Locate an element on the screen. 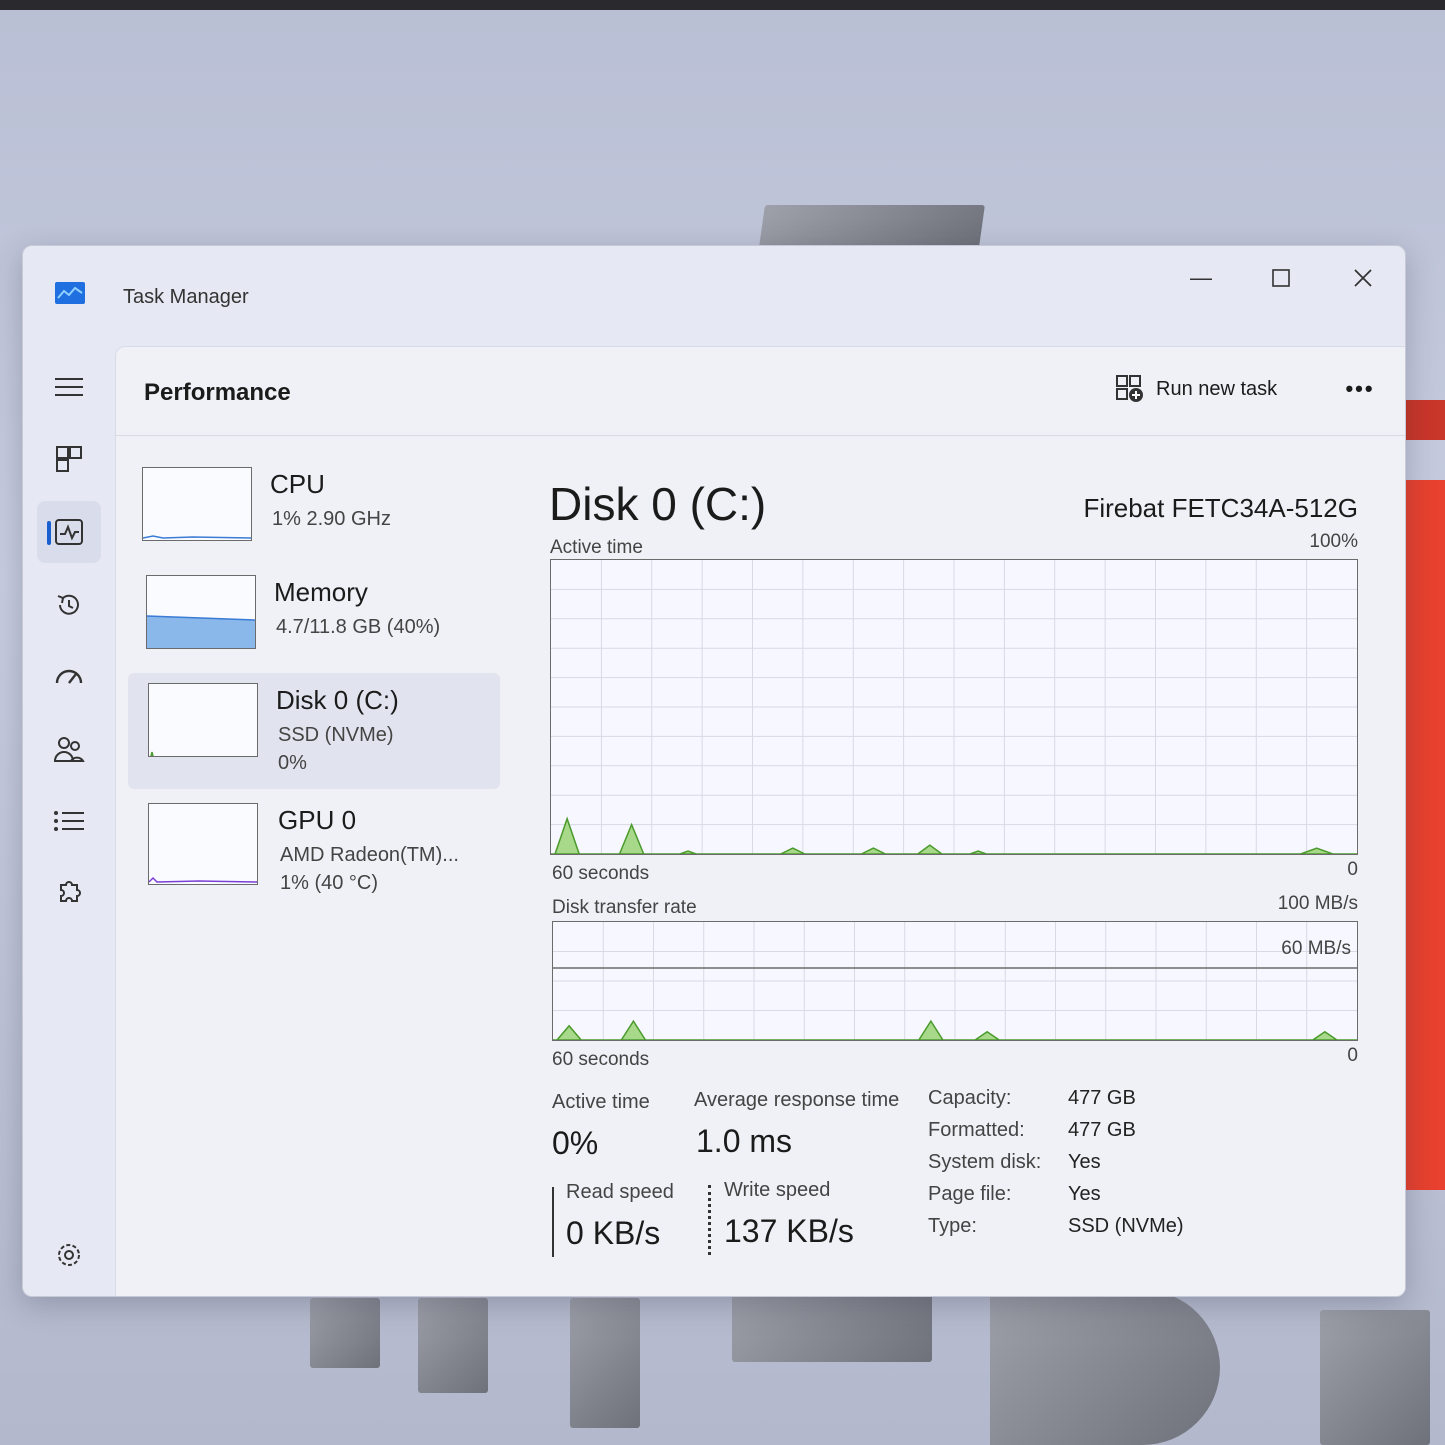 This screenshot has height=1445, width=1445. performance-icon is located at coordinates (69, 532).